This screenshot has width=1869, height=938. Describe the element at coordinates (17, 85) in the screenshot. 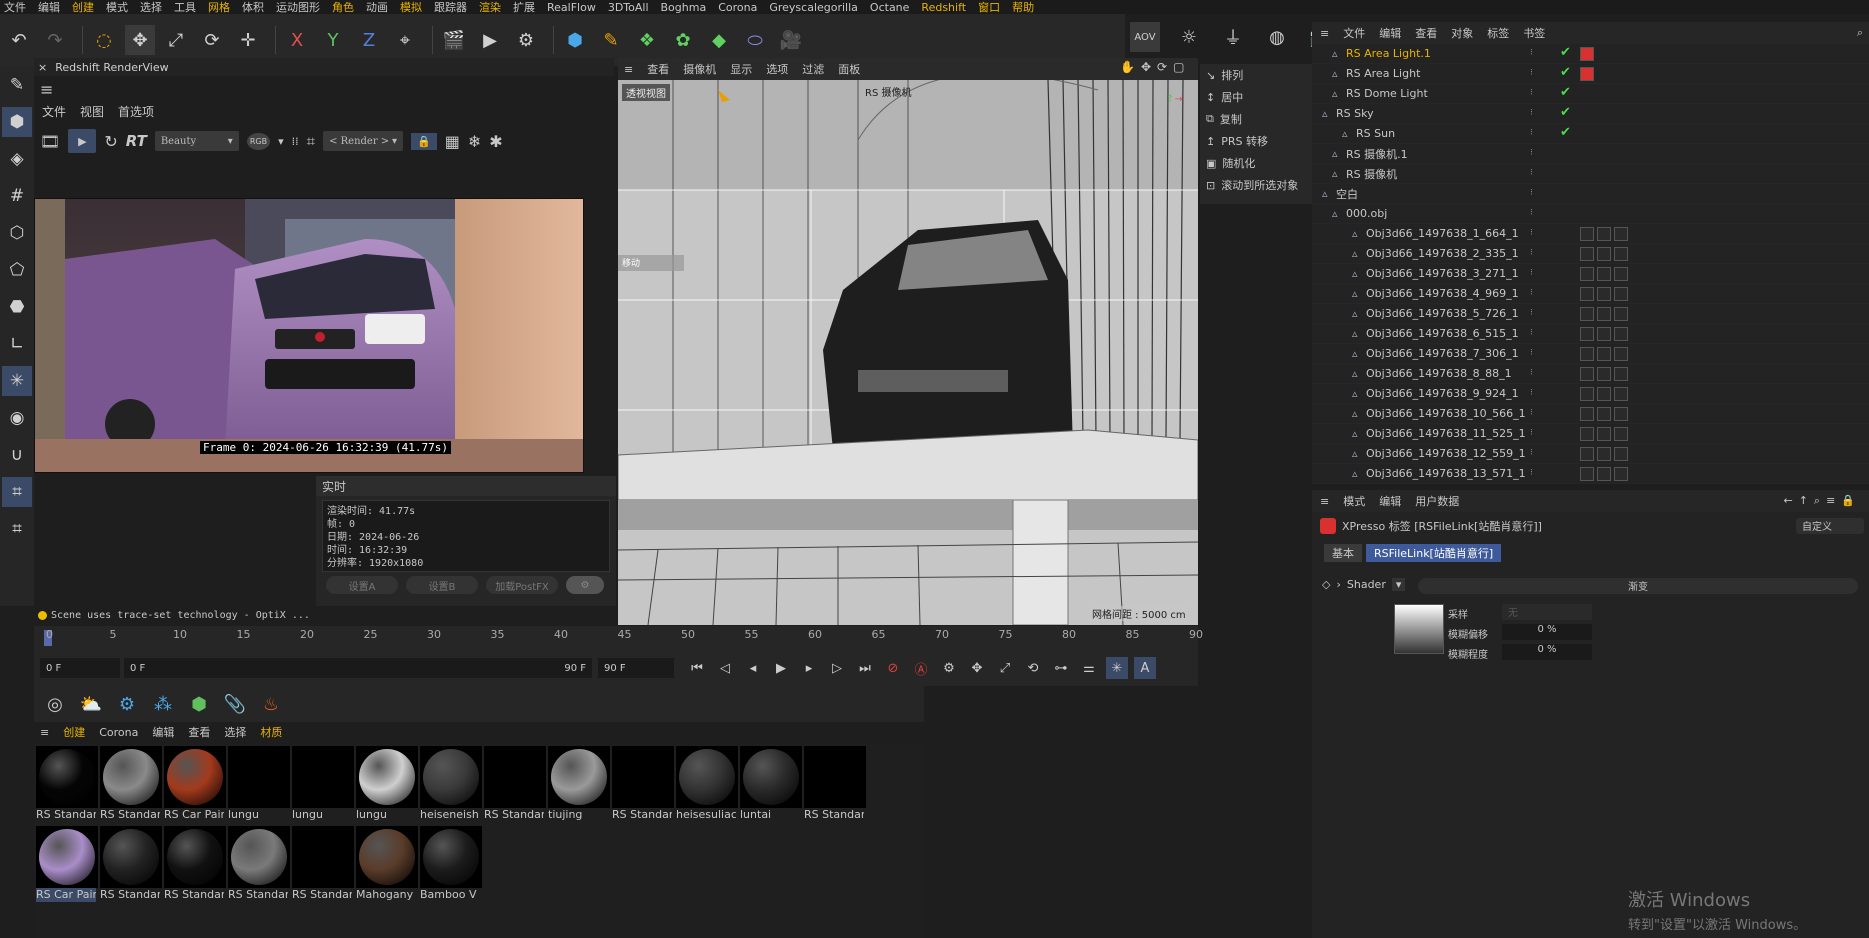

I see `make-editable-icon: ✎` at that location.